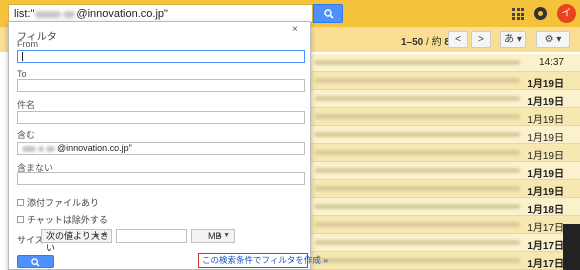 The height and width of the screenshot is (270, 580). Describe the element at coordinates (566, 13) in the screenshot. I see `avatar: イ` at that location.